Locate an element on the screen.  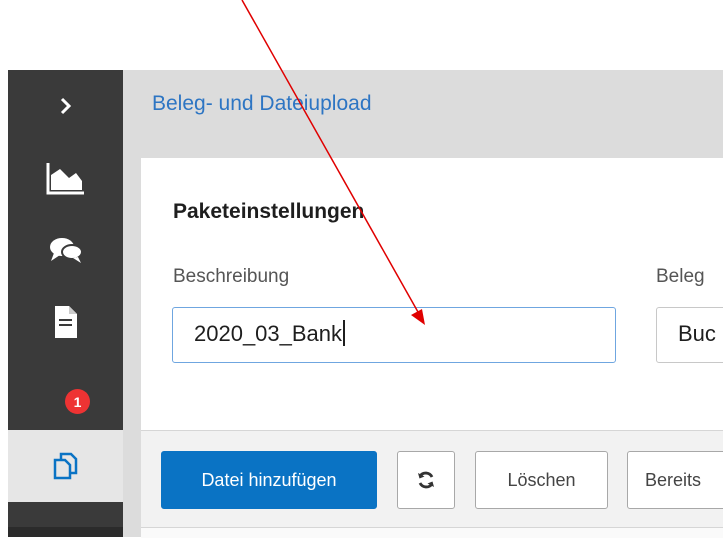
sidebar-item-messages is located at coordinates (65, 250).